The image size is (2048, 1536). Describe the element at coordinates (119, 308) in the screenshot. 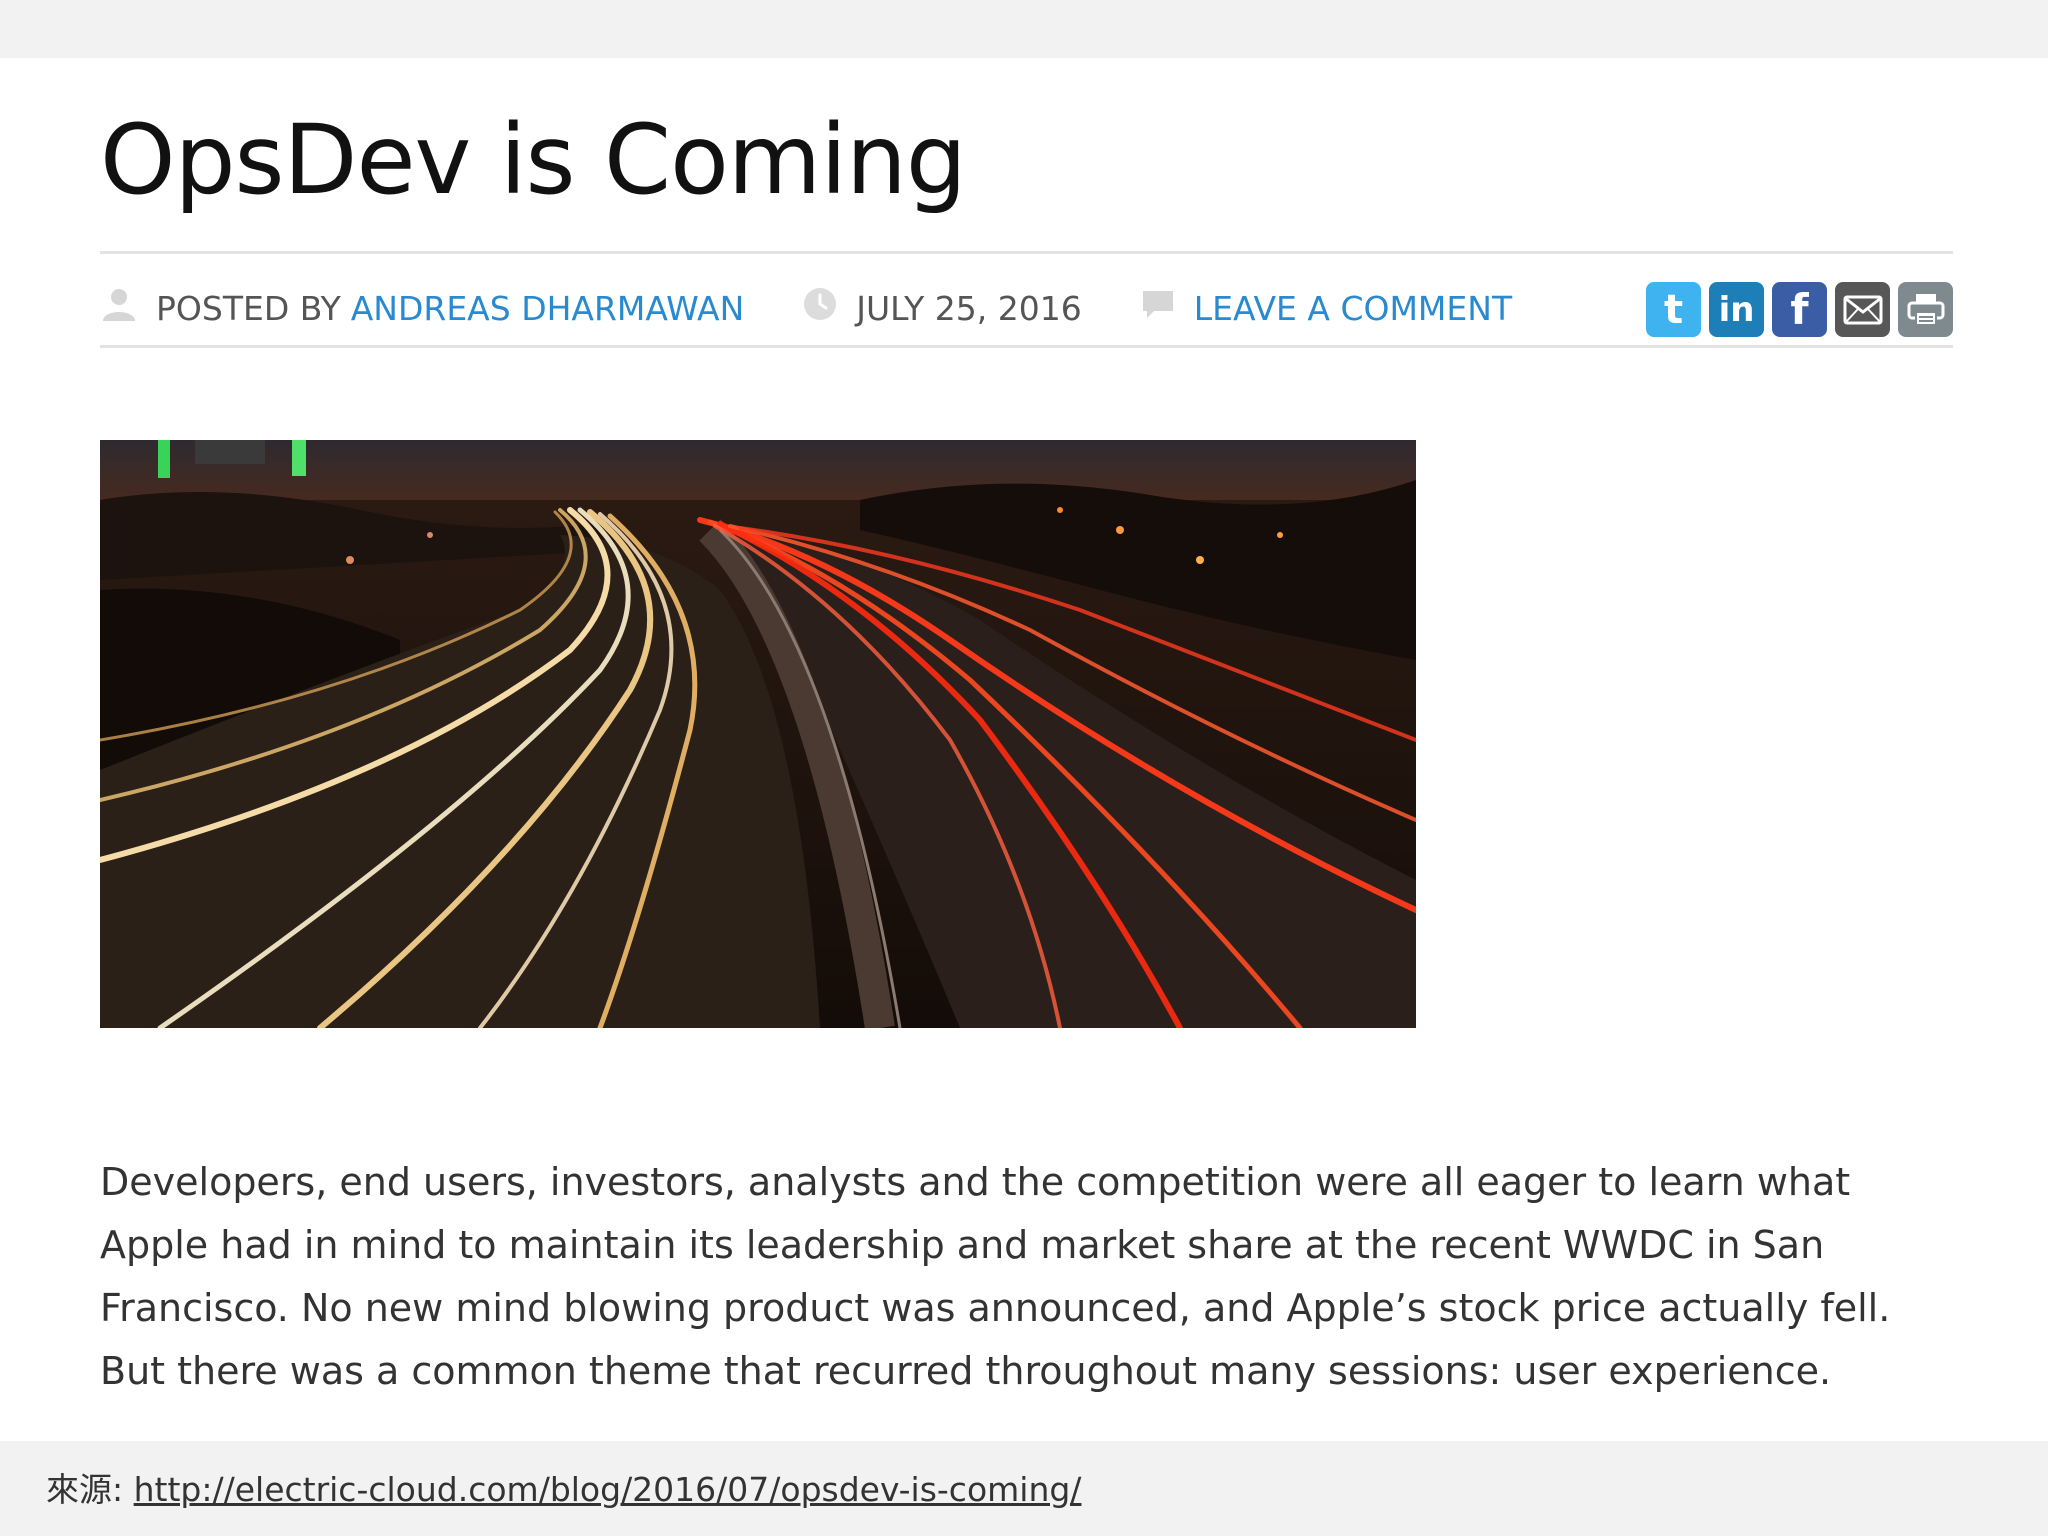

I see `user-icon` at that location.